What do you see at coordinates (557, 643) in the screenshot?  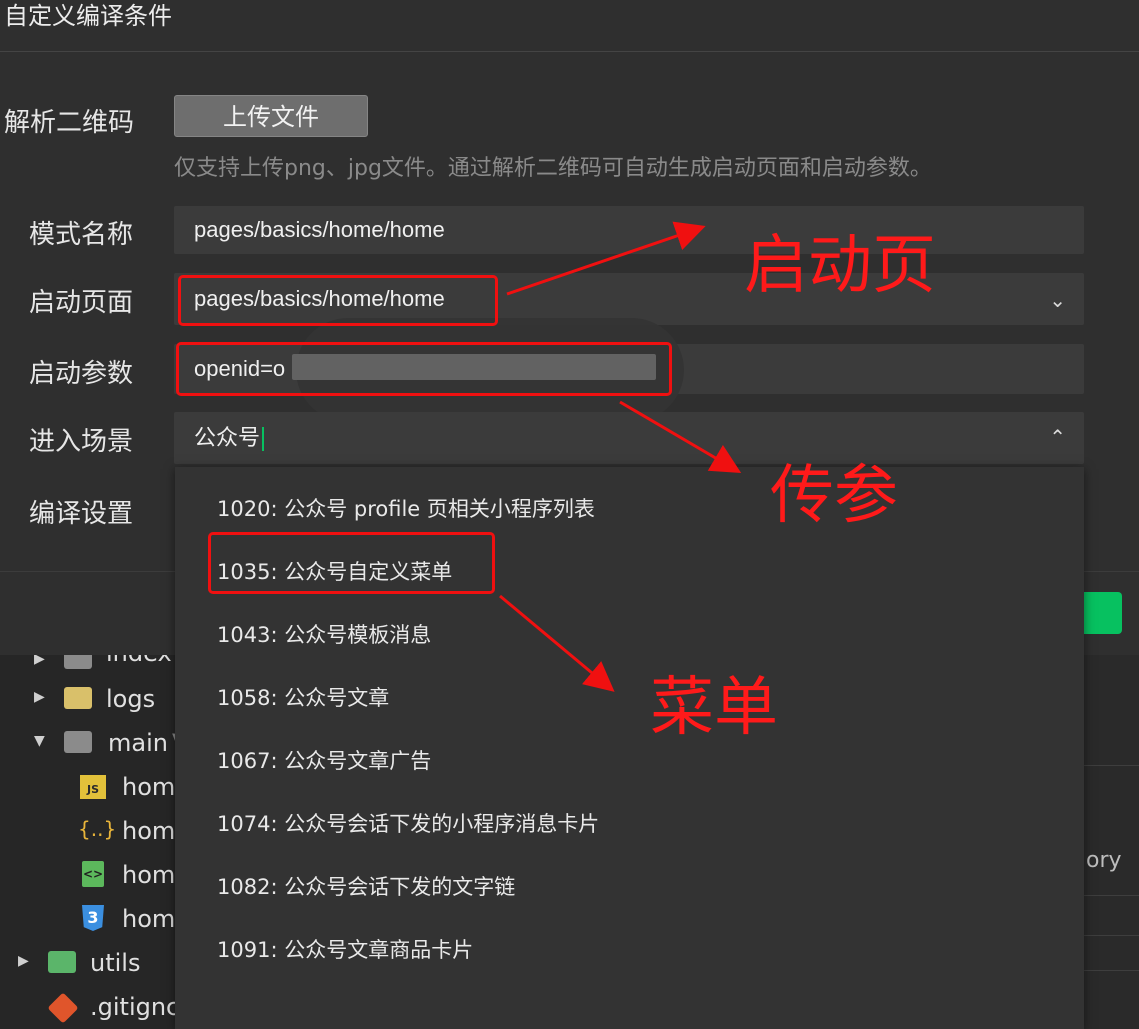 I see `arrow-to-menu-label` at bounding box center [557, 643].